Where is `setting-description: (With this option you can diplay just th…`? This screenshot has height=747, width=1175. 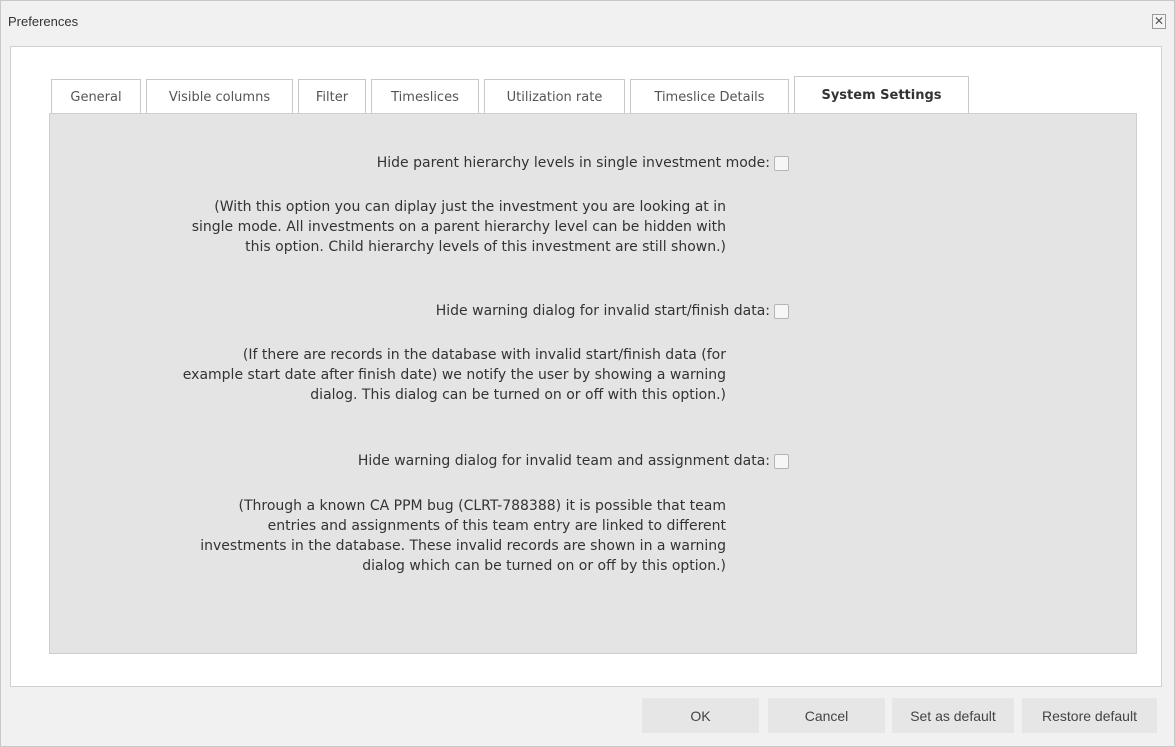
setting-description: (With this option you can diplay just th… is located at coordinates (376, 227).